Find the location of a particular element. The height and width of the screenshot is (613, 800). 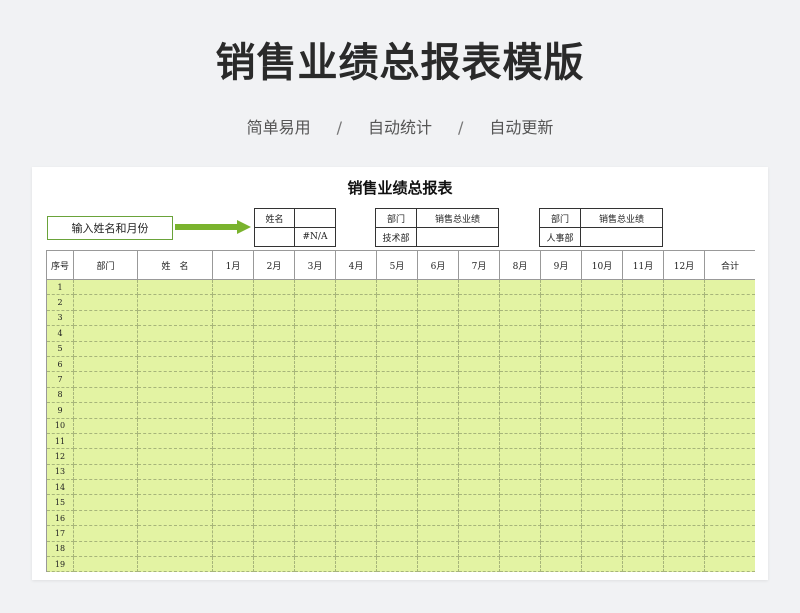

row-number: 7 is located at coordinates (60, 379).